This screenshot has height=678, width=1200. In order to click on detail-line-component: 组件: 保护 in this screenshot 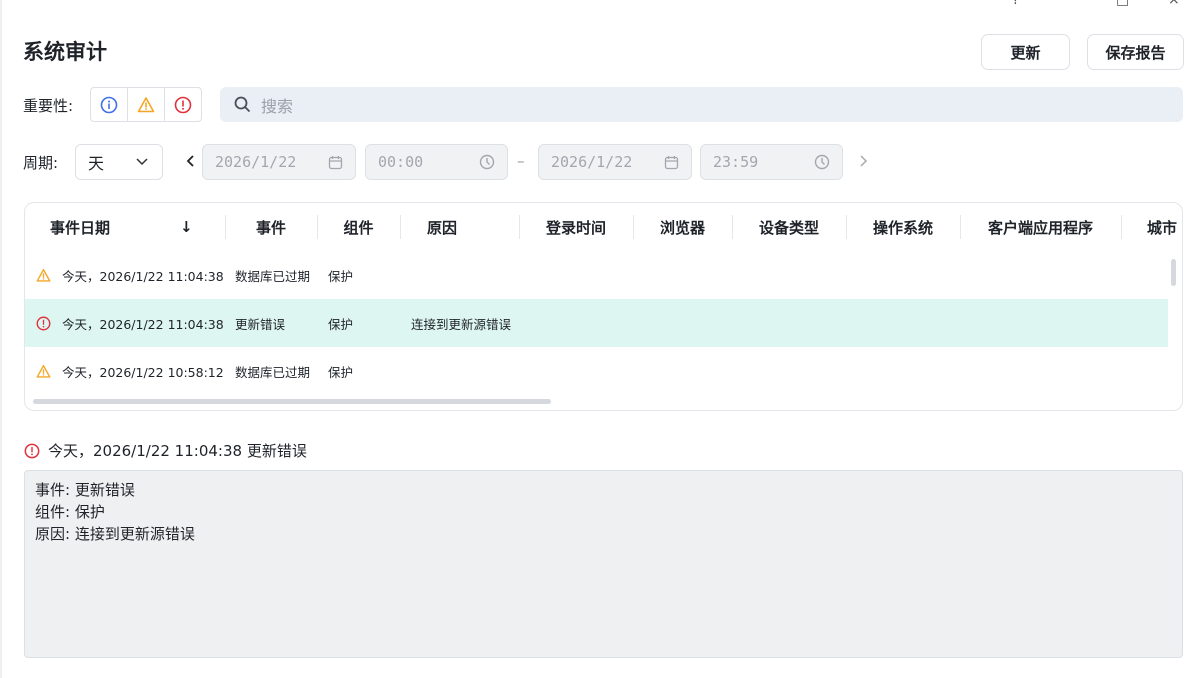, I will do `click(70, 512)`.